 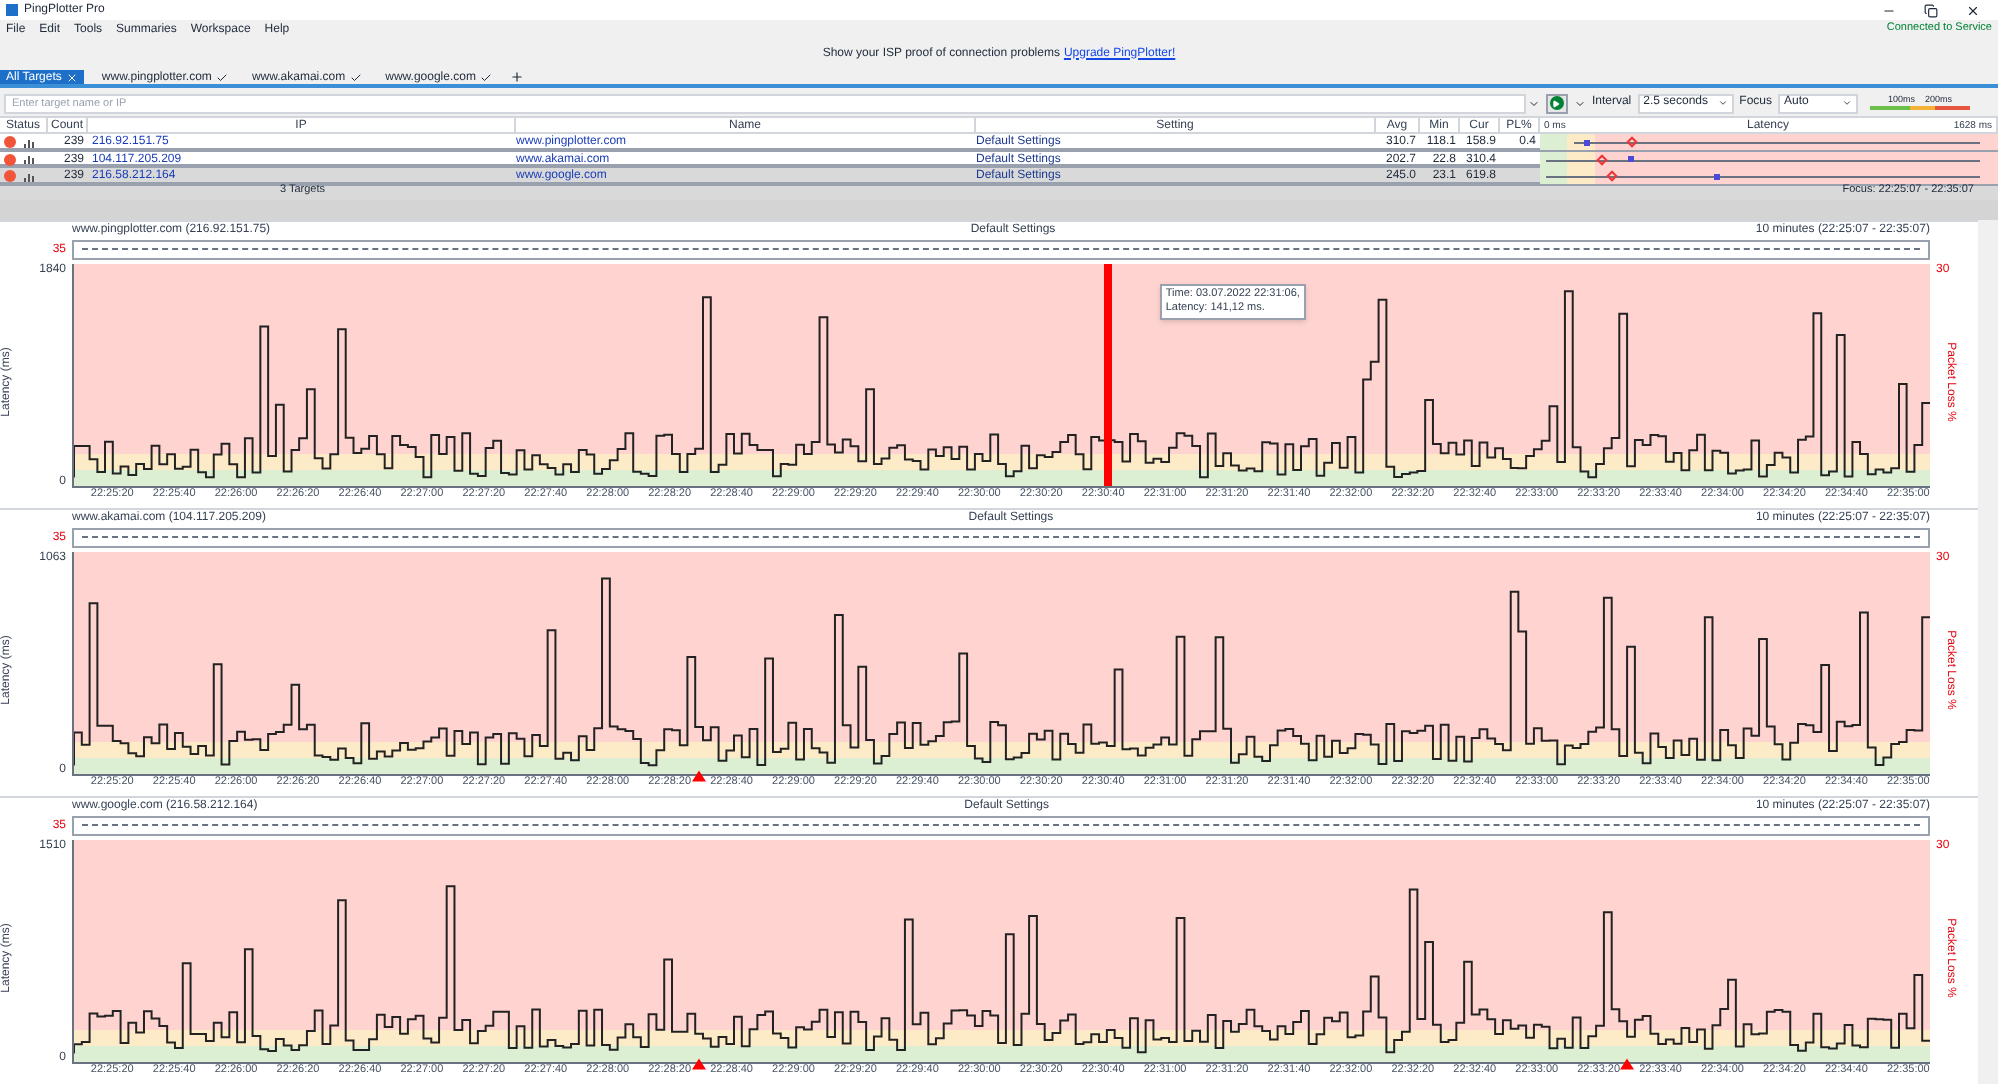 What do you see at coordinates (1931, 10) in the screenshot?
I see `restore-icon` at bounding box center [1931, 10].